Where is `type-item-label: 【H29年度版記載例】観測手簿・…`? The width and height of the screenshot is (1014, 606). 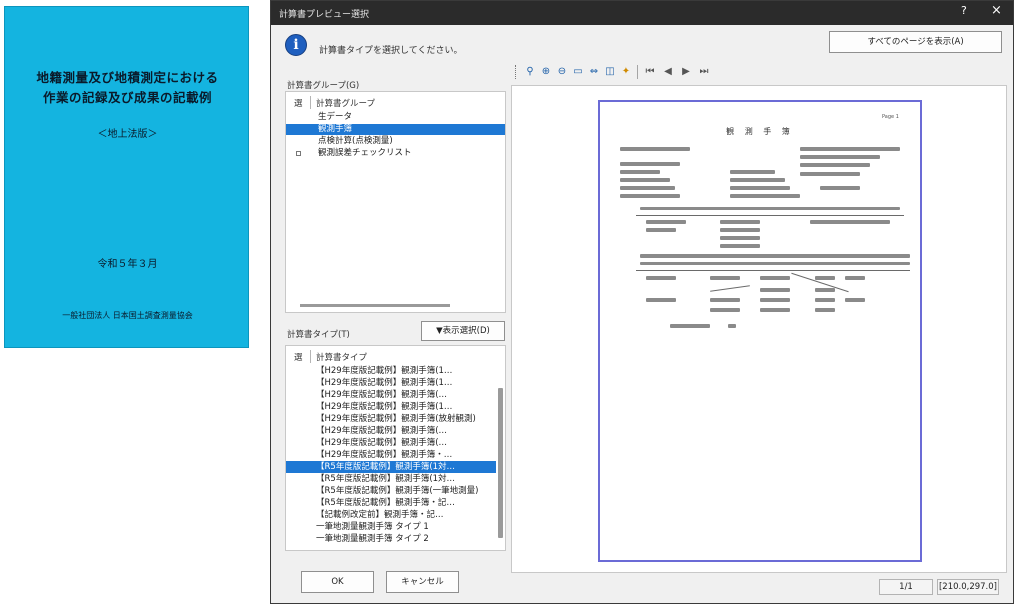 type-item-label: 【H29年度版記載例】観測手簿・… is located at coordinates (384, 455).